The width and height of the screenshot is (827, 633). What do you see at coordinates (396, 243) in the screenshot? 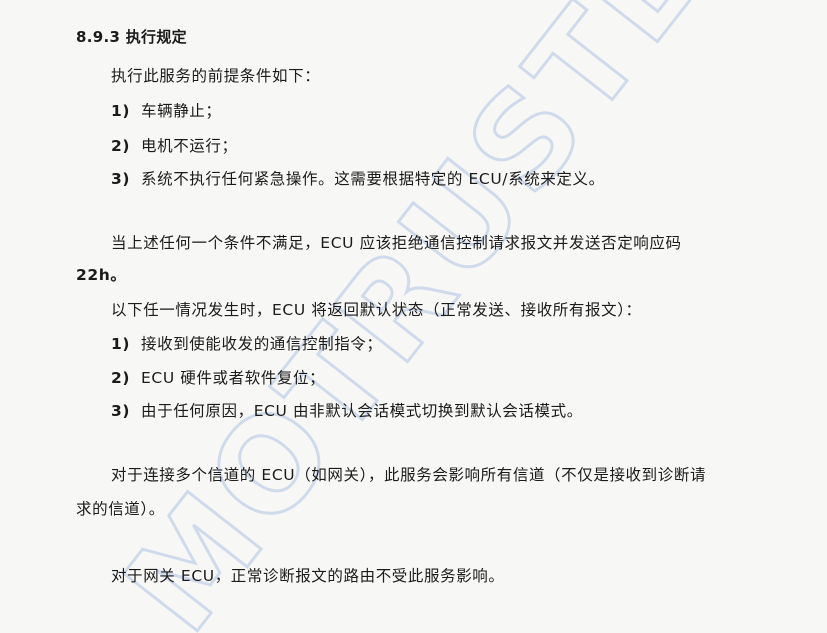
I see `rejection-paragraph-line1: 当上述任何一个条件不满足，ECU 应该拒绝通信控制请求报文并发送否定响应码` at bounding box center [396, 243].